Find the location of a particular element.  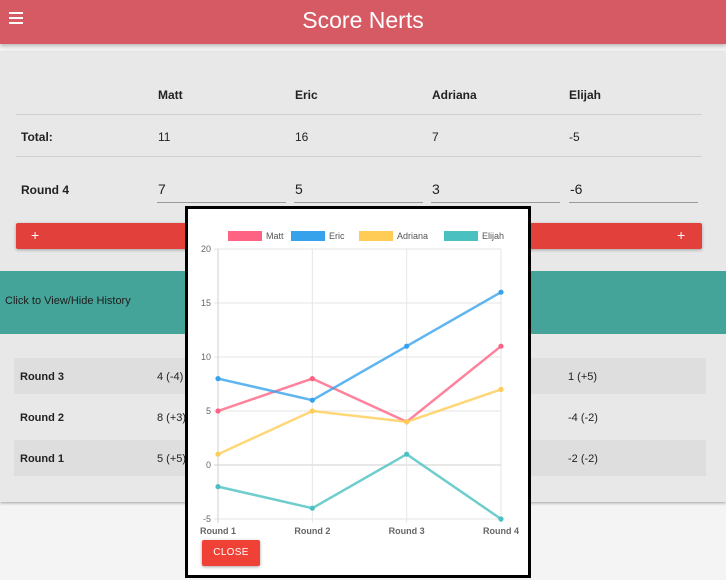

player-header-elijah: Elijah is located at coordinates (585, 95).